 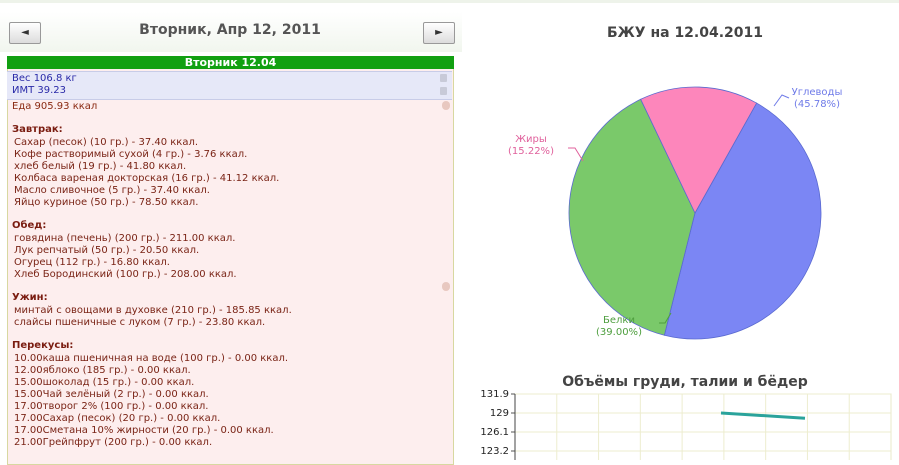 I want to click on meal-item: Сахар (песок) (10 гр.) - 37.40 ккал., so click(x=106, y=142).